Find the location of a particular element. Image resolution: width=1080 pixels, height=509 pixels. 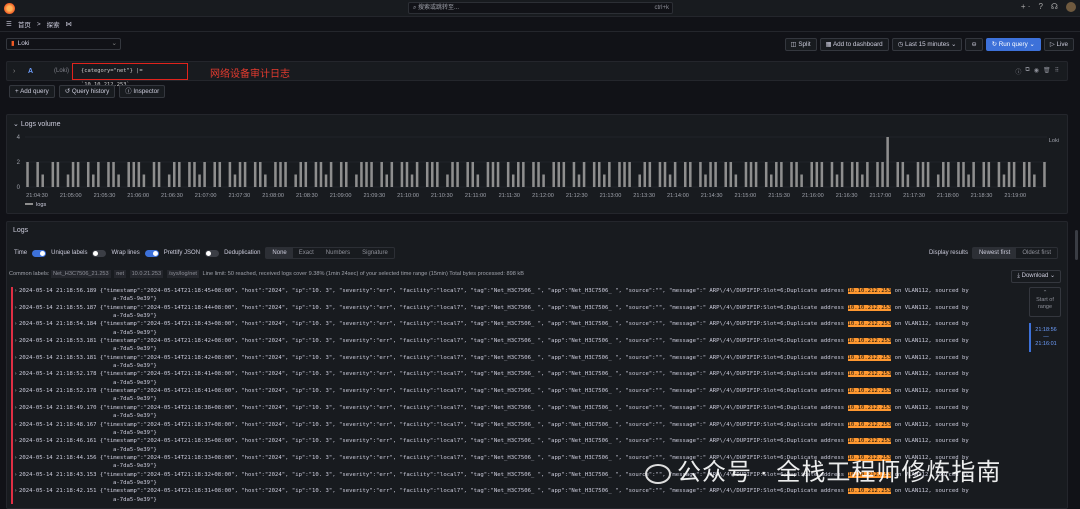

start-of-range-button: ⌃ Start of range is located at coordinates (1045, 302).